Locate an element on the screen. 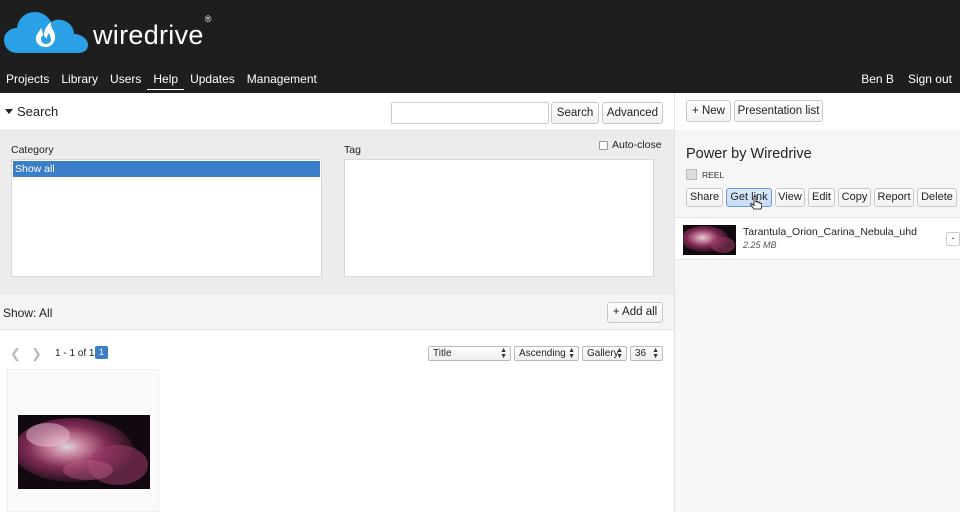 This screenshot has height=512, width=960. tag-listbox is located at coordinates (499, 218).